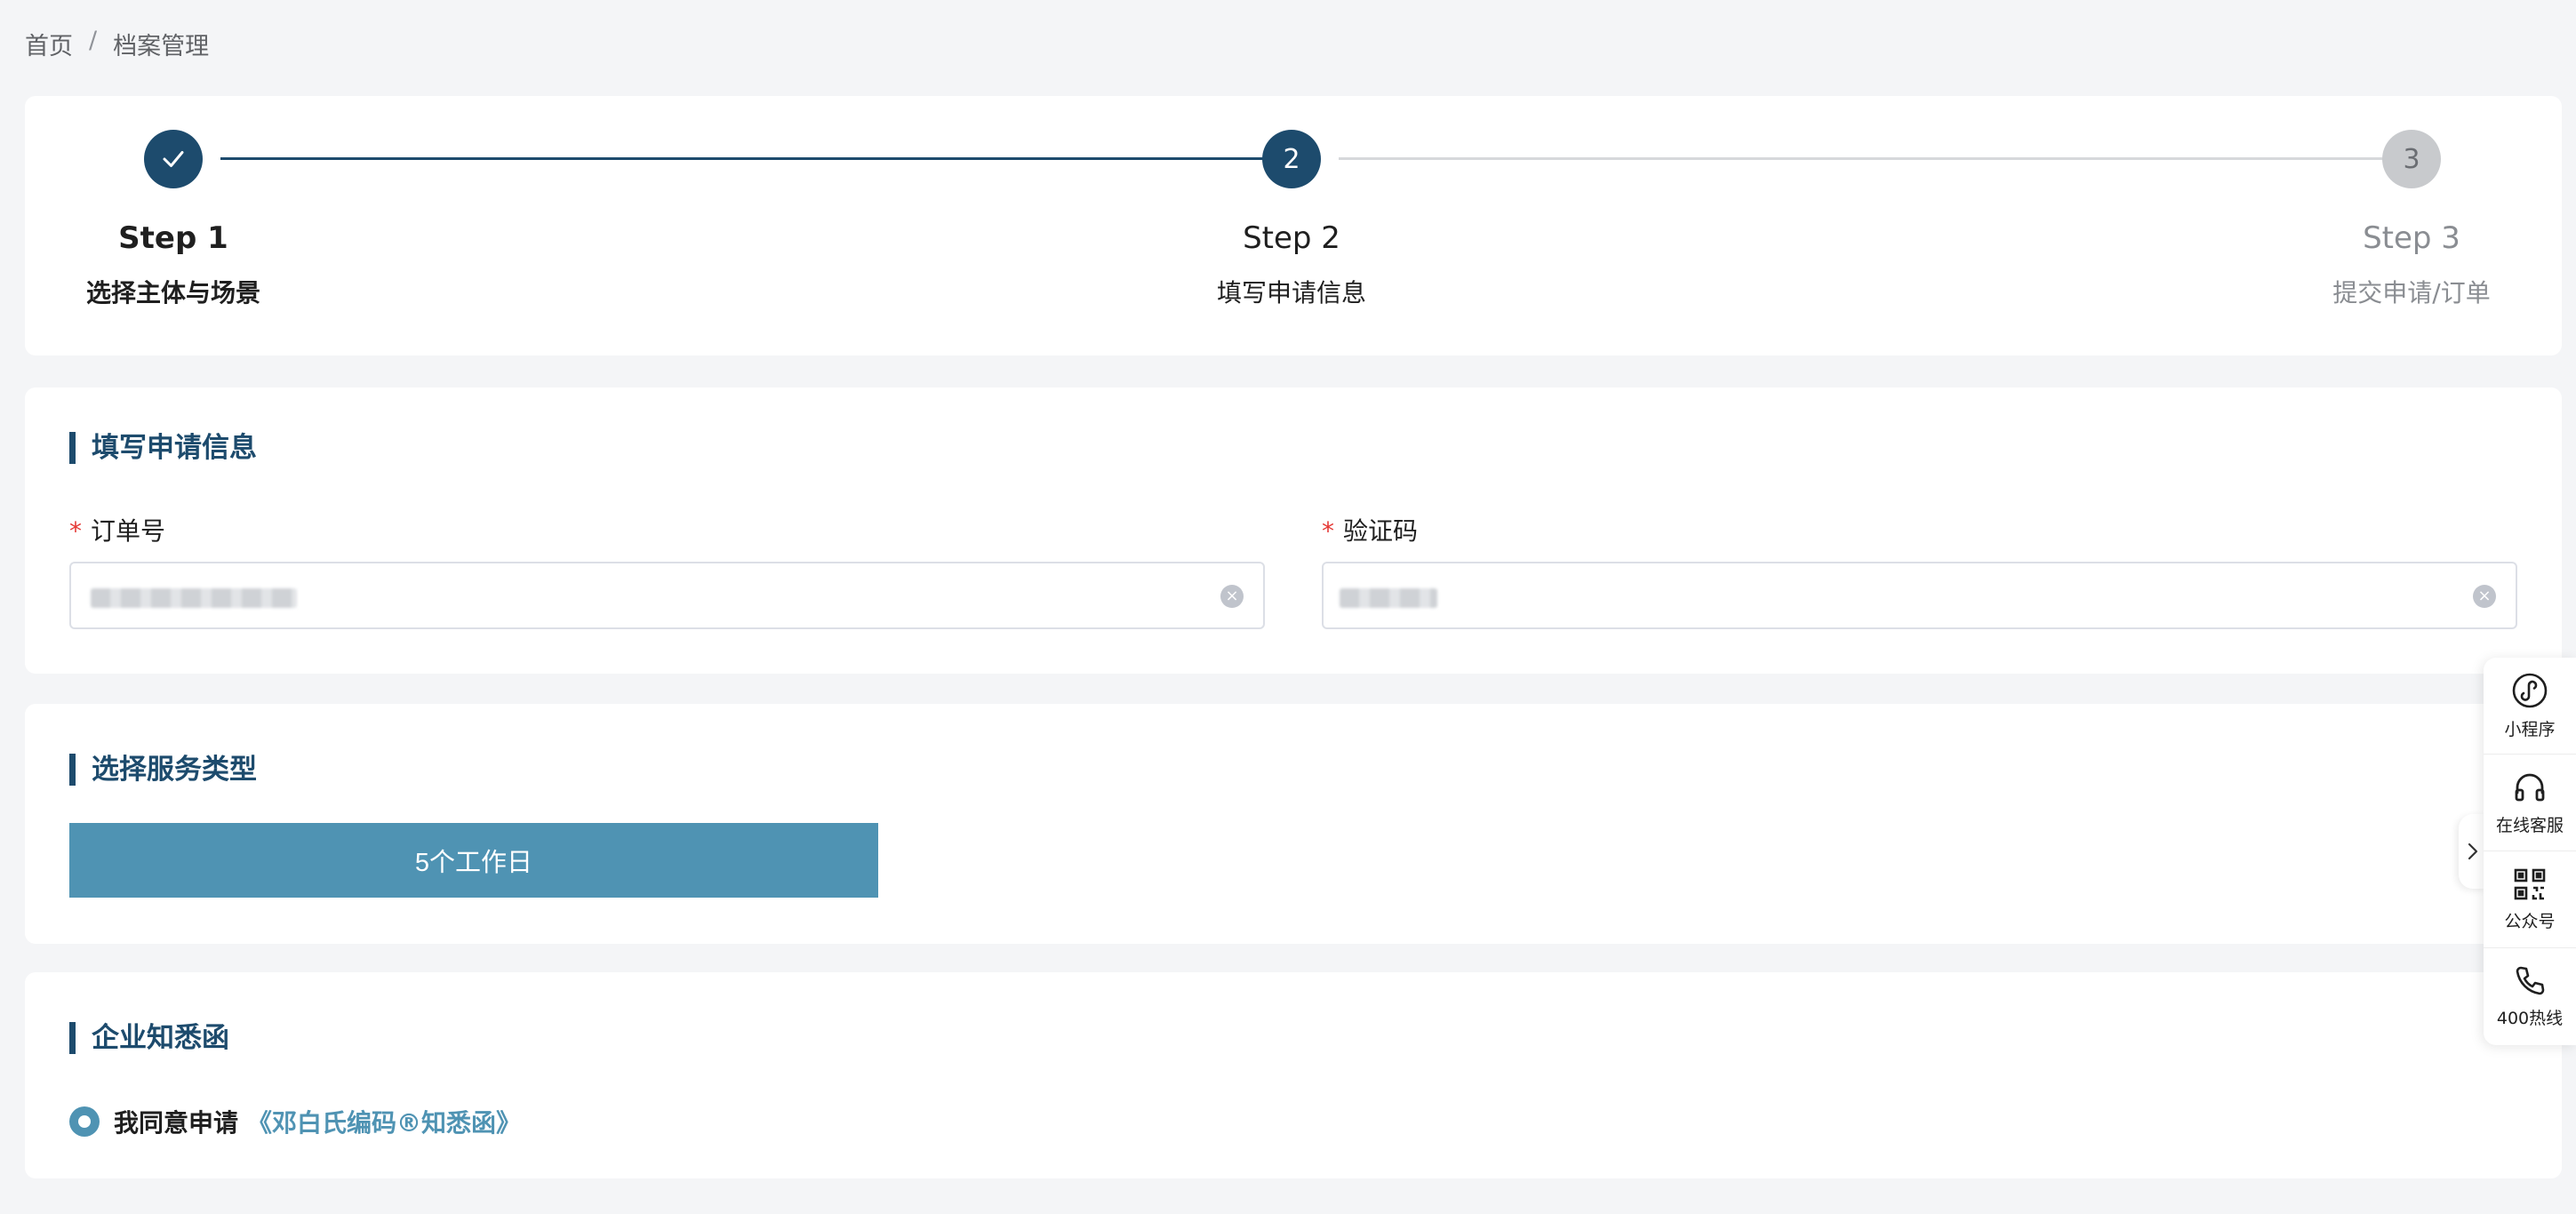 This screenshot has height=1214, width=2576. I want to click on notice-letter-link: 《邓白氏编码®知悉函》, so click(384, 1121).